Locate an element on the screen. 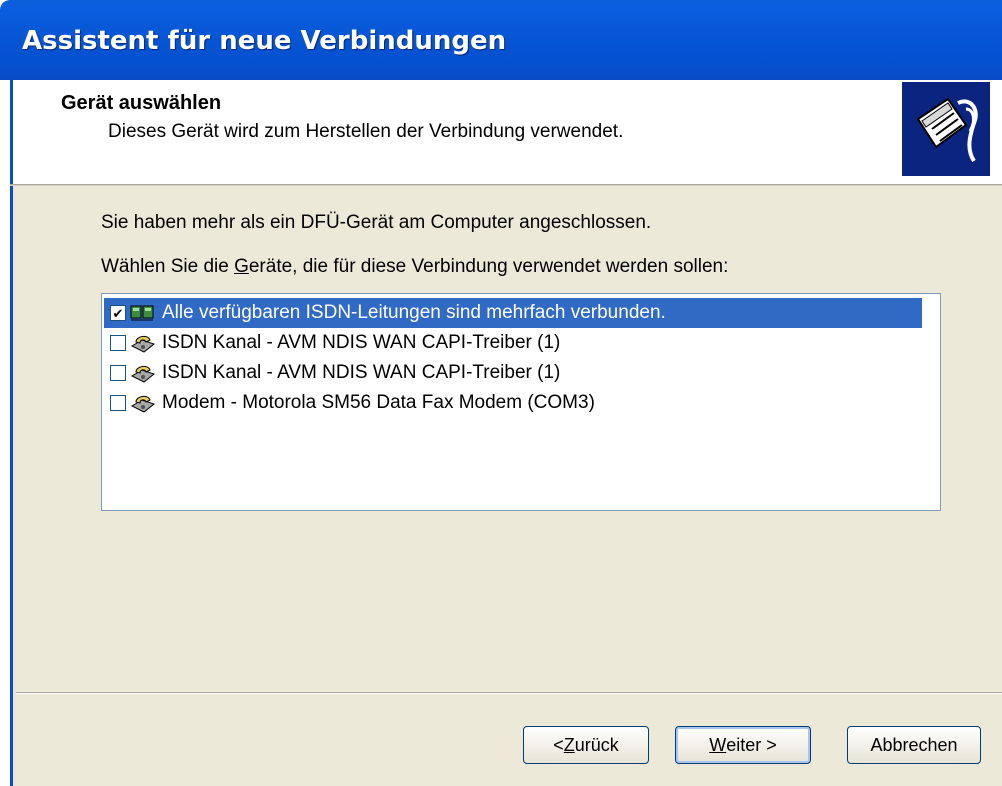 The width and height of the screenshot is (1002, 786). next-button-accelerator: W is located at coordinates (718, 744).